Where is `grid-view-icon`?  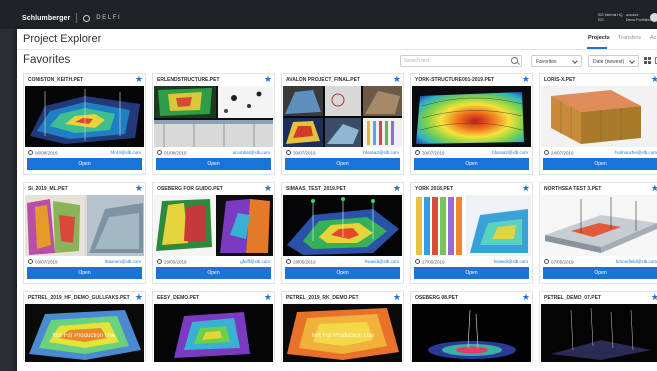
grid-view-icon is located at coordinates (647, 60).